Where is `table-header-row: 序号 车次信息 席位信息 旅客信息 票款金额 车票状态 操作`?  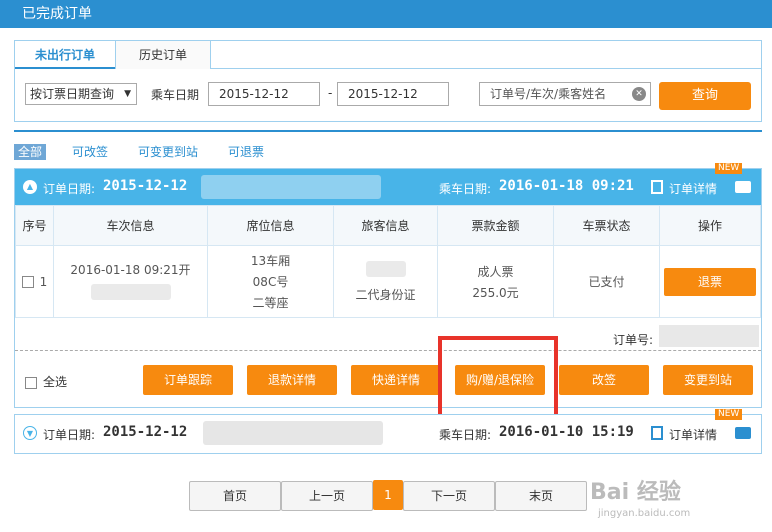
table-header-row: 序号 车次信息 席位信息 旅客信息 票款金额 车票状态 操作 is located at coordinates (388, 225).